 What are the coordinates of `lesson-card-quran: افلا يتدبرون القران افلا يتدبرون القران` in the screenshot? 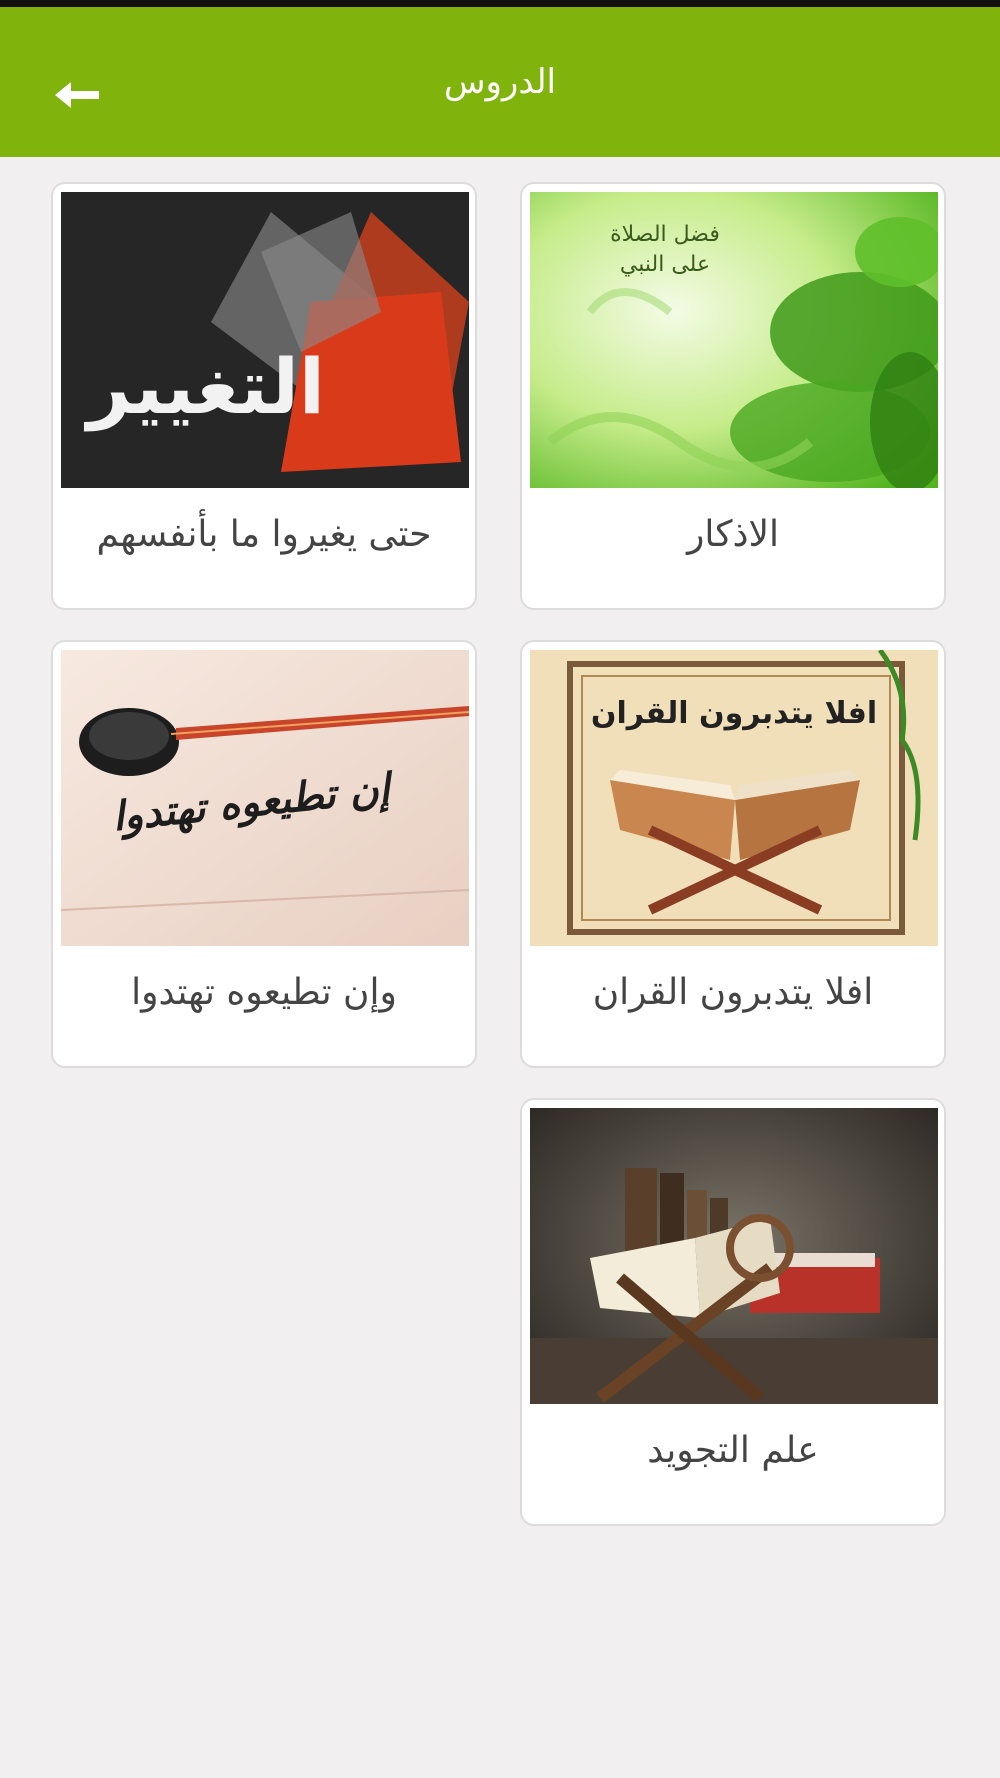 It's located at (733, 854).